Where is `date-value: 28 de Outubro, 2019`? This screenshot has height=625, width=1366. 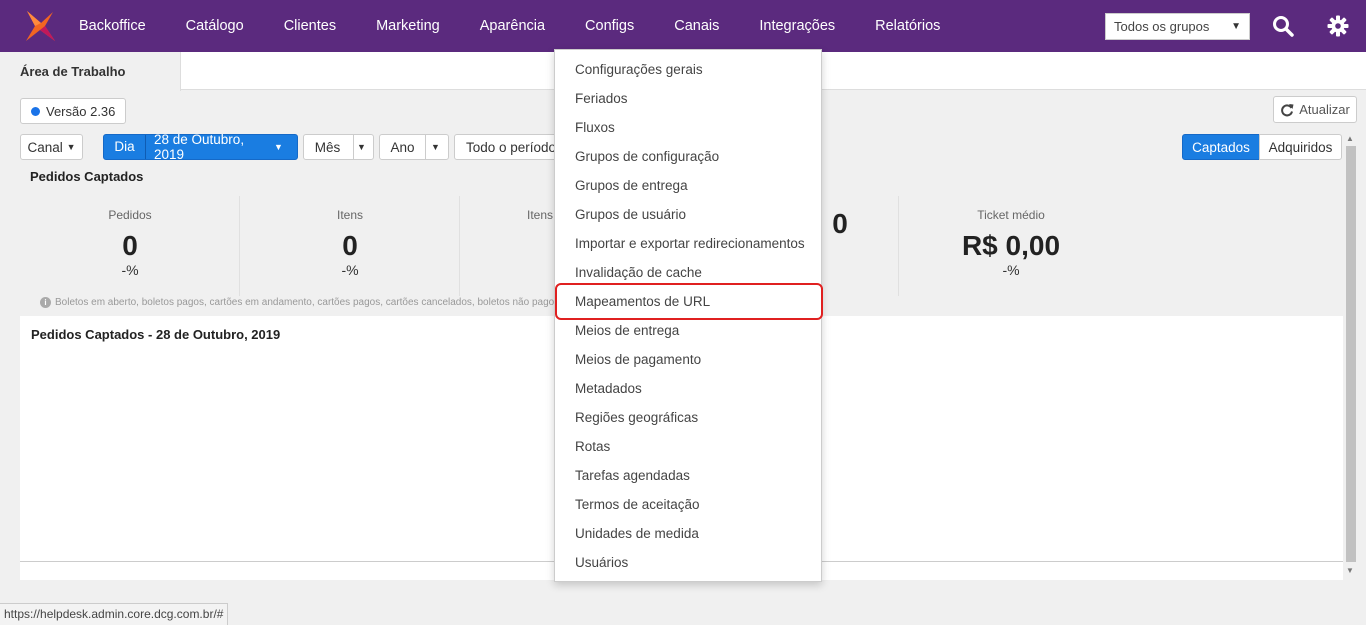
date-value: 28 de Outubro, 2019 is located at coordinates (199, 147).